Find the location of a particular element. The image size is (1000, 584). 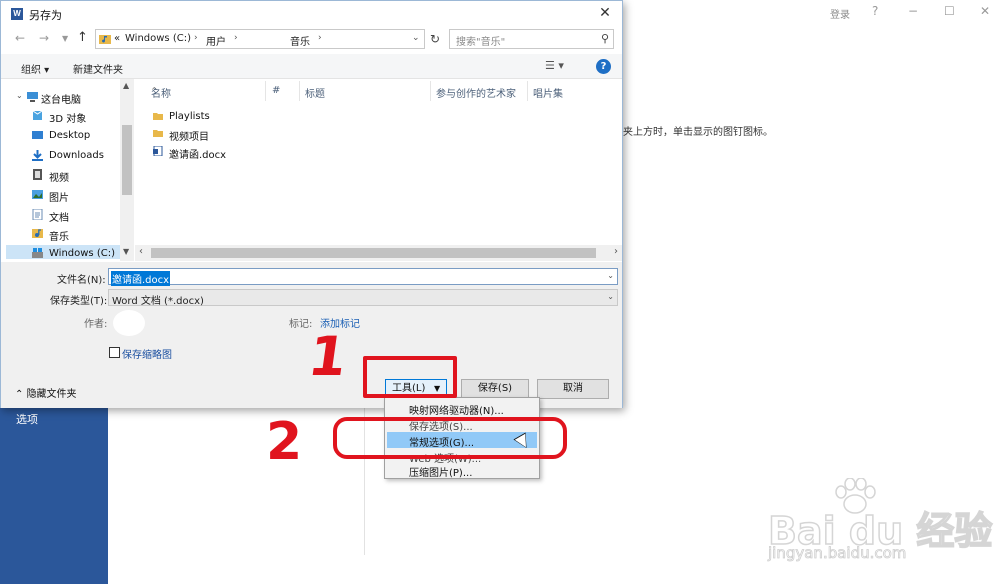

nav-item-downloads: Downloads is located at coordinates (63, 156).